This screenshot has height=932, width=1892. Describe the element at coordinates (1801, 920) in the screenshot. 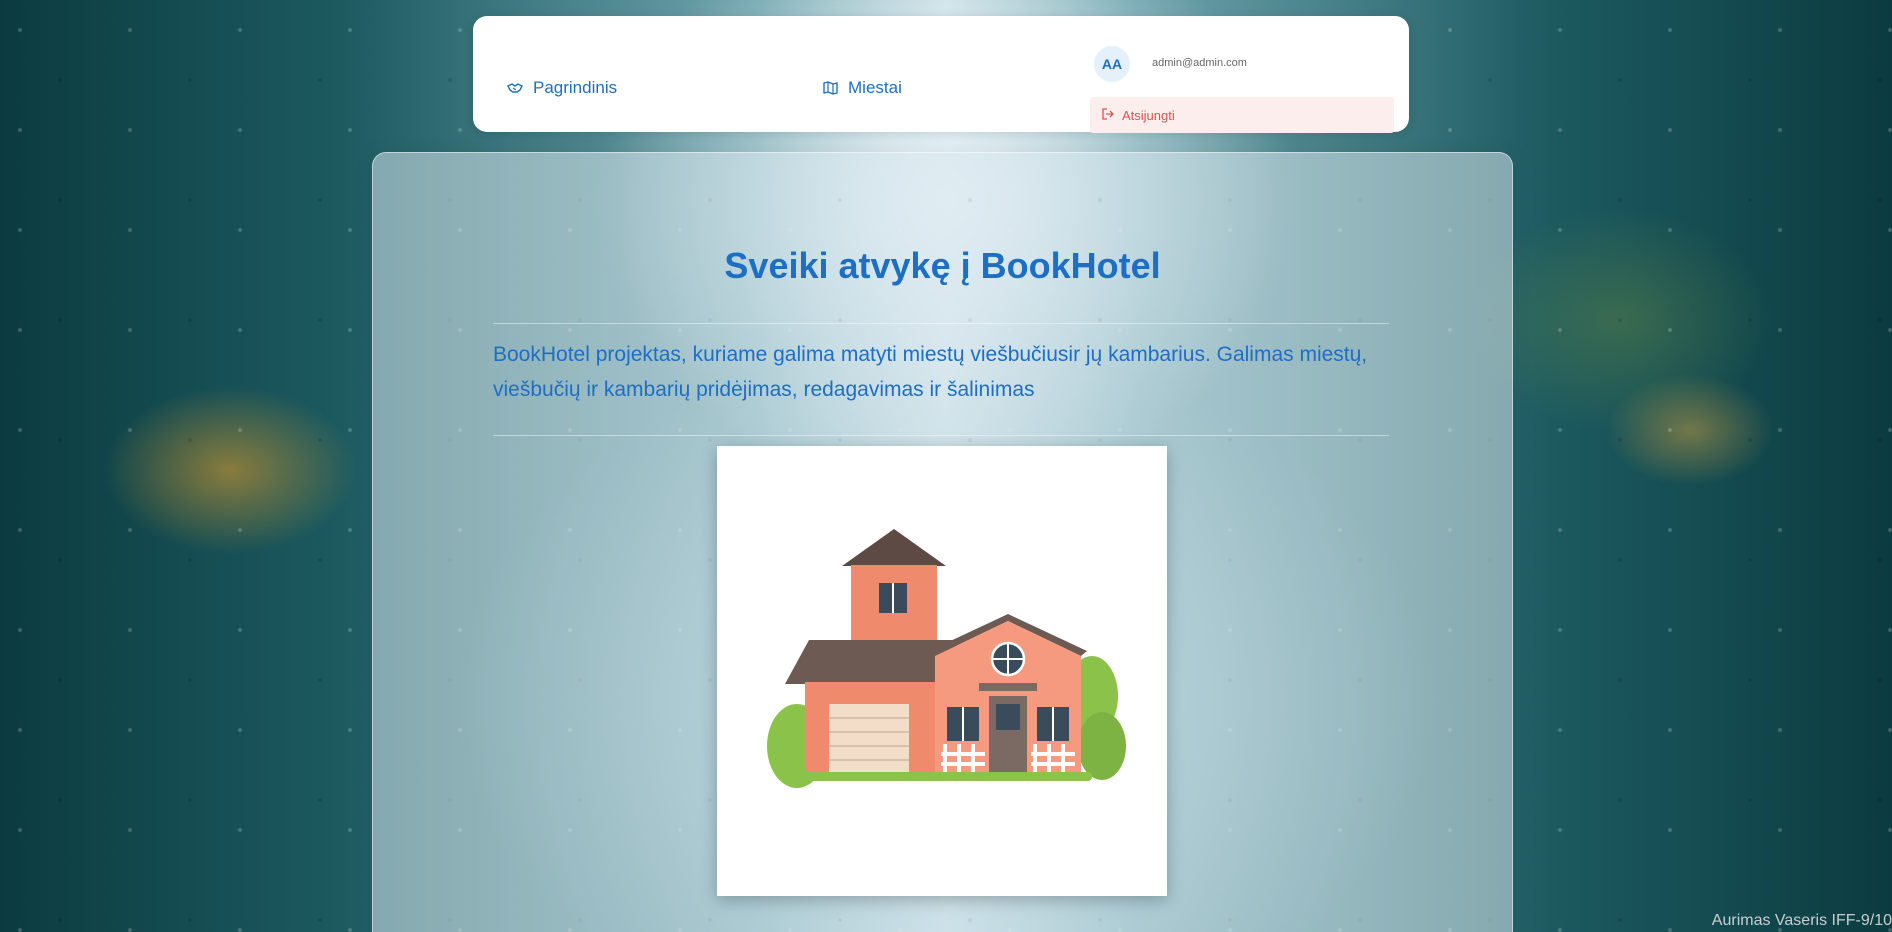

I see `author-watermark: Aurimas Vaseris IFF-9/10` at that location.